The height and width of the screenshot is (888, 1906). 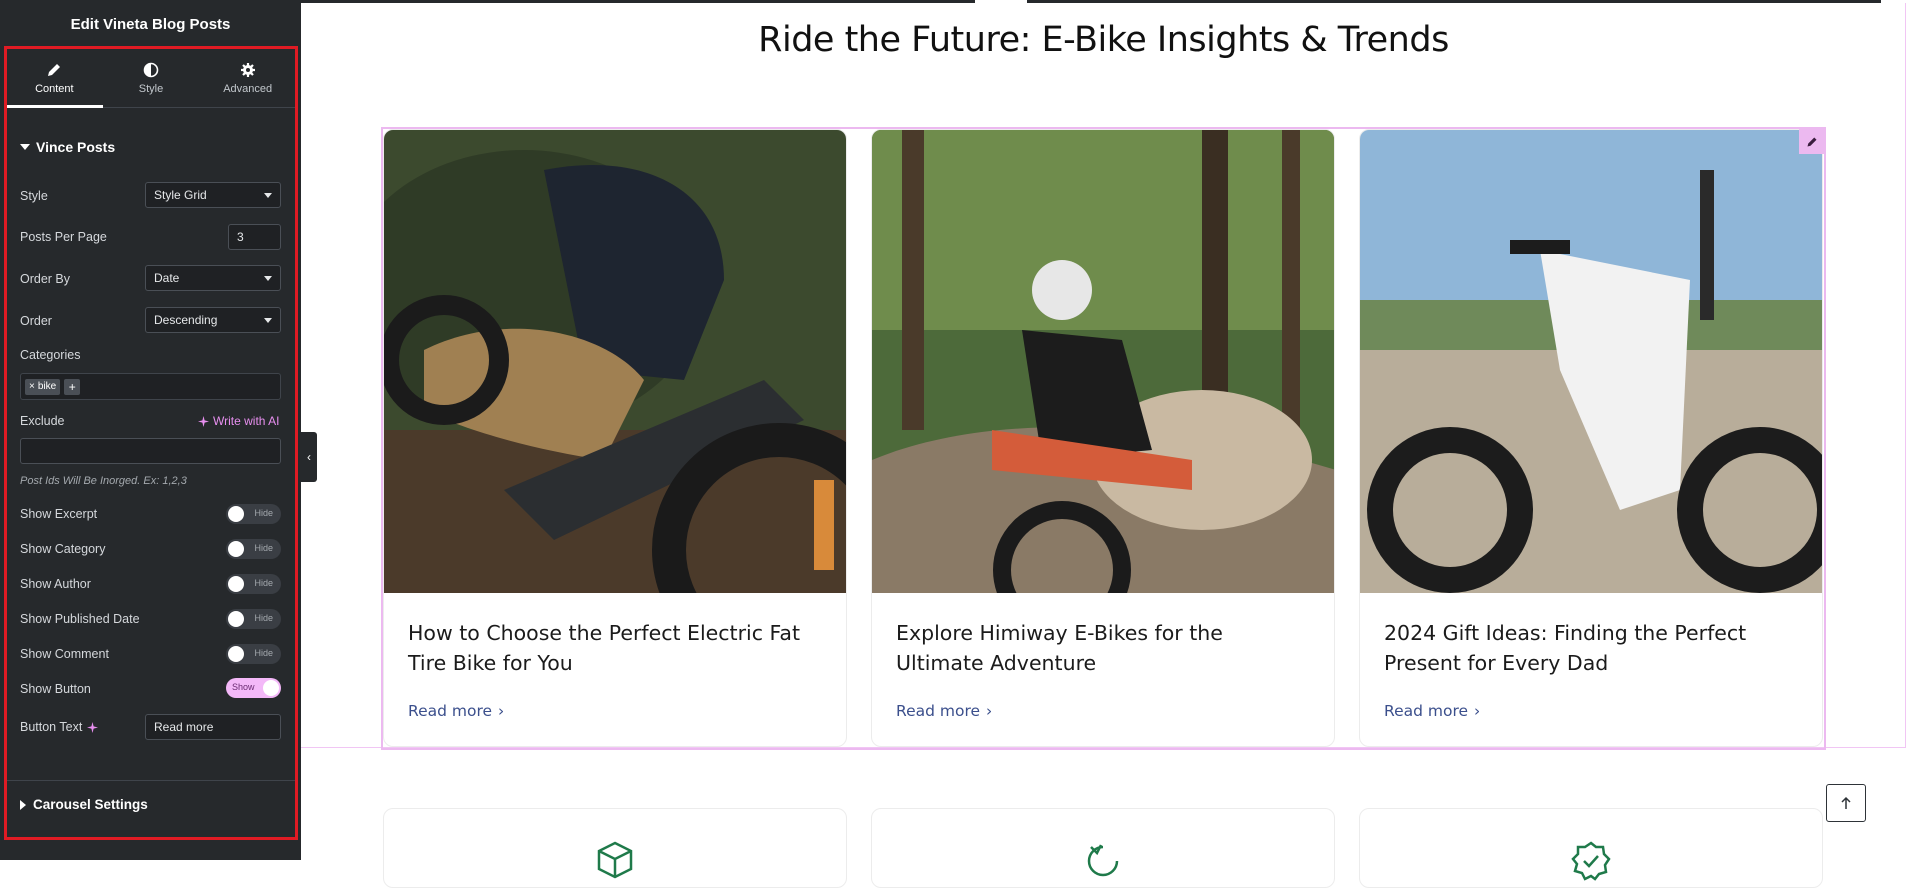 I want to click on add-category-button: +, so click(x=72, y=386).